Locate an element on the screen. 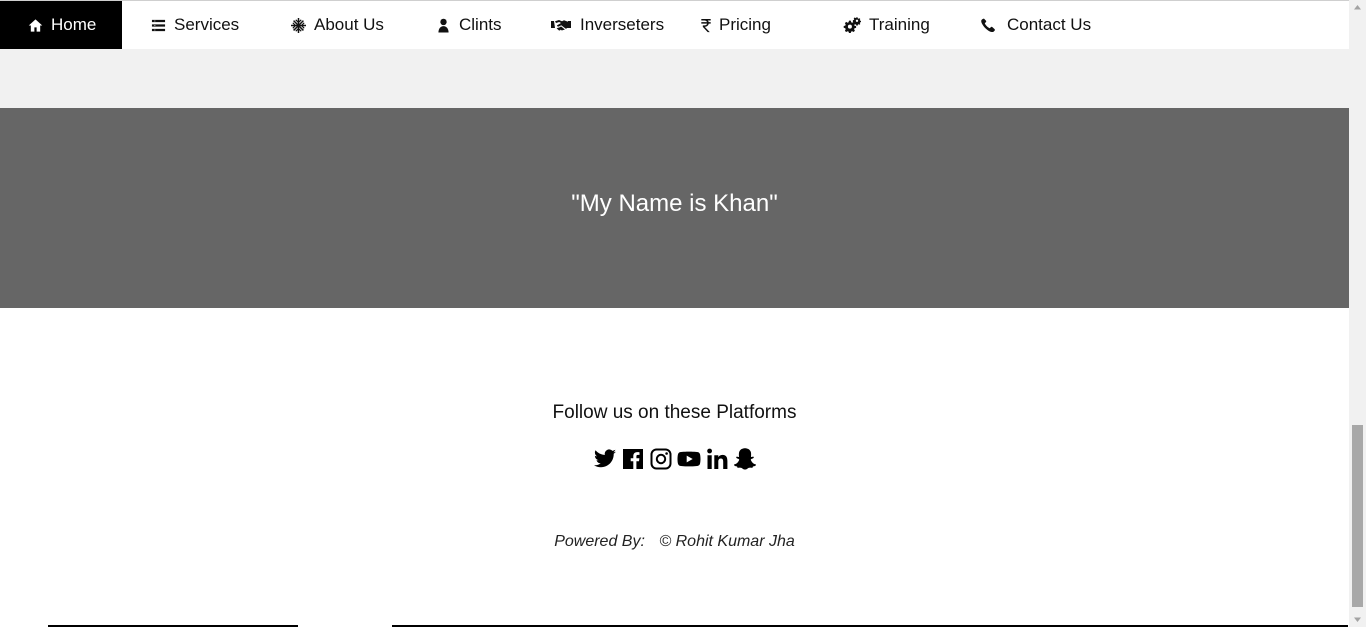 The image size is (1366, 627). footer-credit: Powered By: © Rohit Kumar Jha is located at coordinates (674, 542).